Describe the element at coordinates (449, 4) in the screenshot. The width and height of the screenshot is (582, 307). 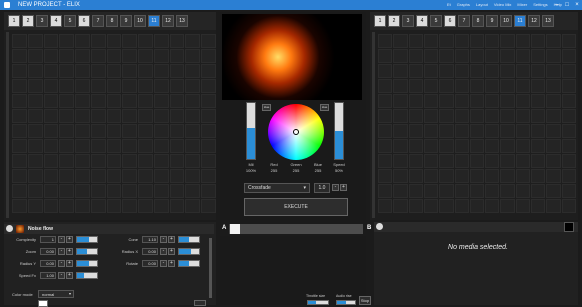
I see `menu-item: Et` at that location.